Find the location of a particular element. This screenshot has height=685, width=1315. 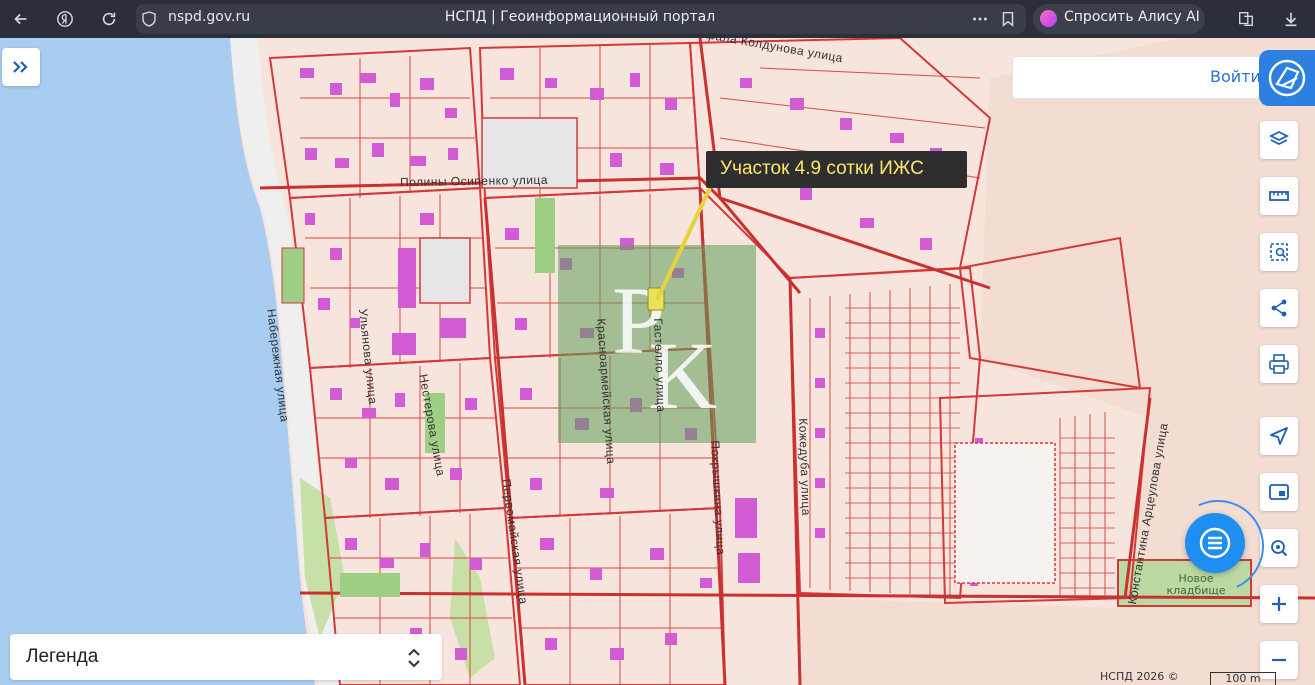

url-text: nspd.gov.ru is located at coordinates (209, 17).